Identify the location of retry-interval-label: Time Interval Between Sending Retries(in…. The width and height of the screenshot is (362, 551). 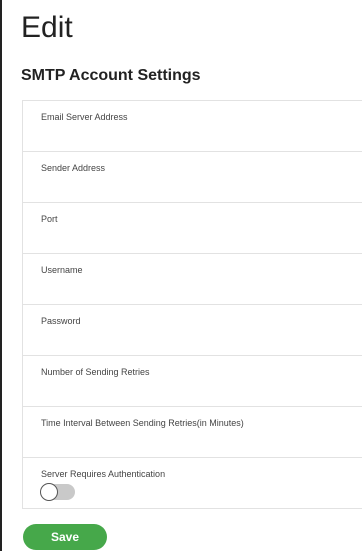
(142, 423).